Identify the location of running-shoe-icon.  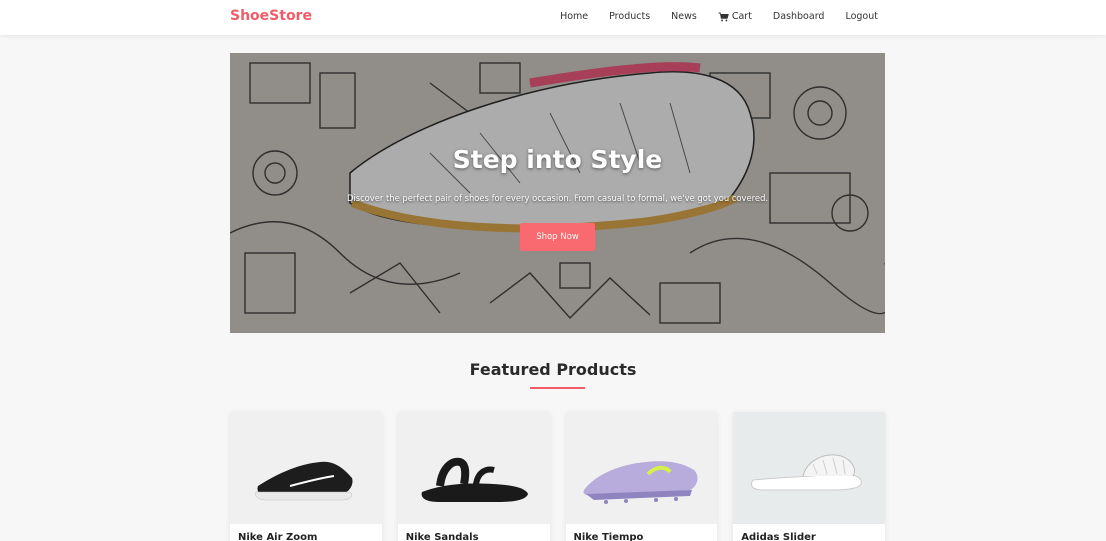
(304, 481).